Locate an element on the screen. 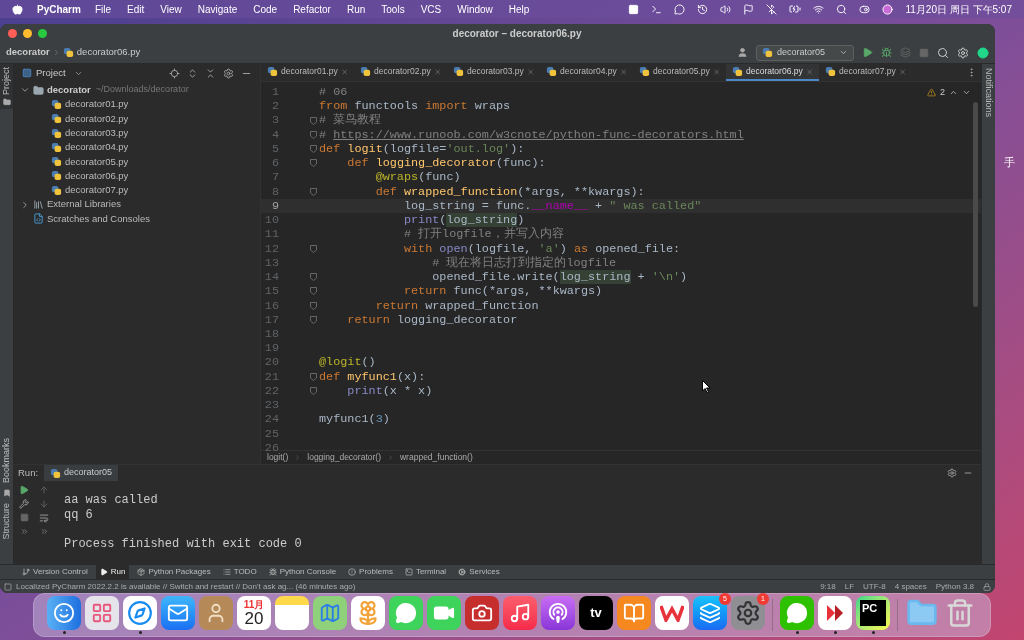 The image size is (1024, 640). map-icon is located at coordinates (330, 613).